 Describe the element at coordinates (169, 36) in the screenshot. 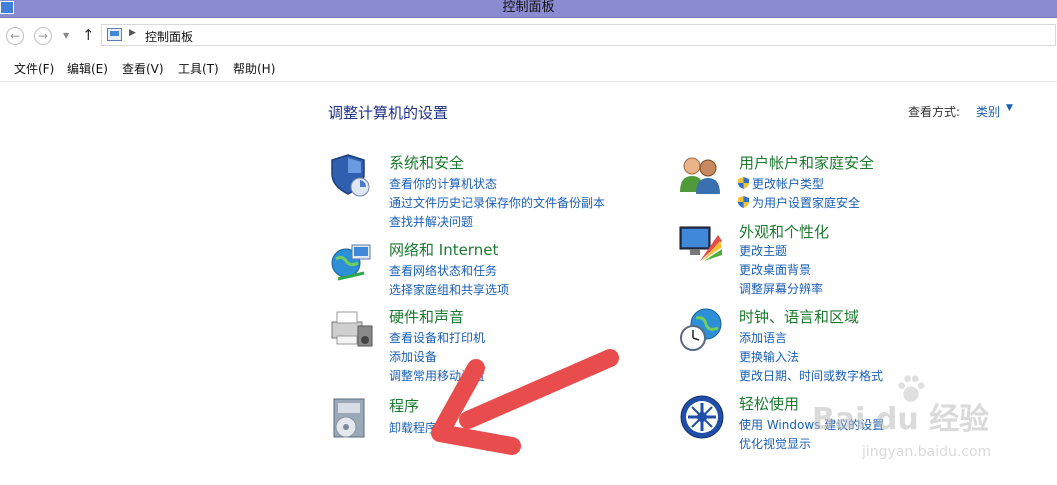

I see `breadcrumb-control-panel: 控制面板` at that location.